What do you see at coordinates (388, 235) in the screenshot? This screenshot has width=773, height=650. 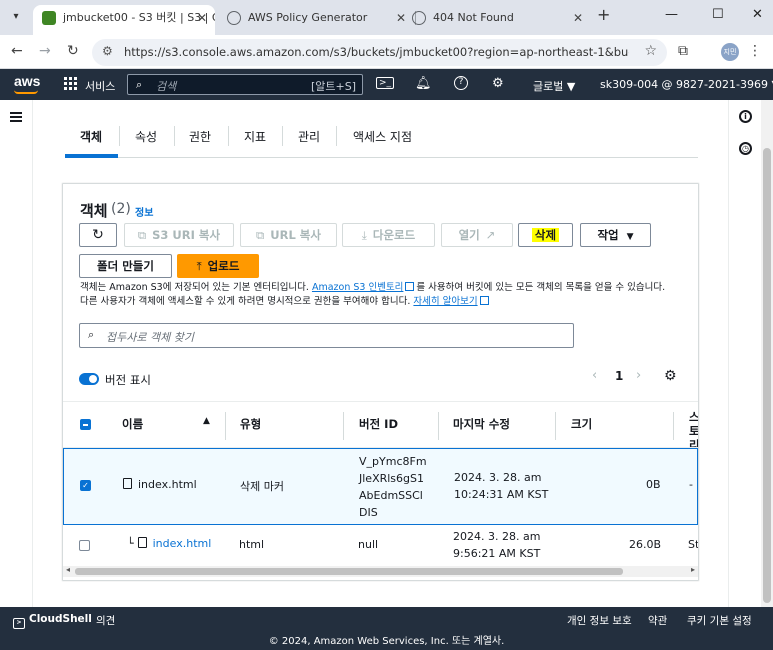 I see `download-button: ⤓ 다운로드` at bounding box center [388, 235].